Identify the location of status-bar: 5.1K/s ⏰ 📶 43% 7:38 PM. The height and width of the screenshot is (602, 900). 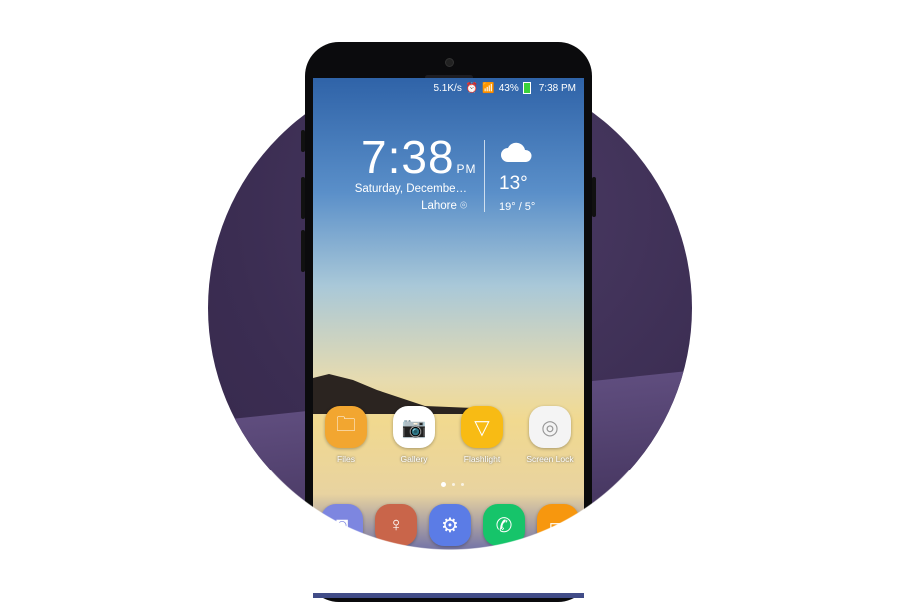
(504, 88).